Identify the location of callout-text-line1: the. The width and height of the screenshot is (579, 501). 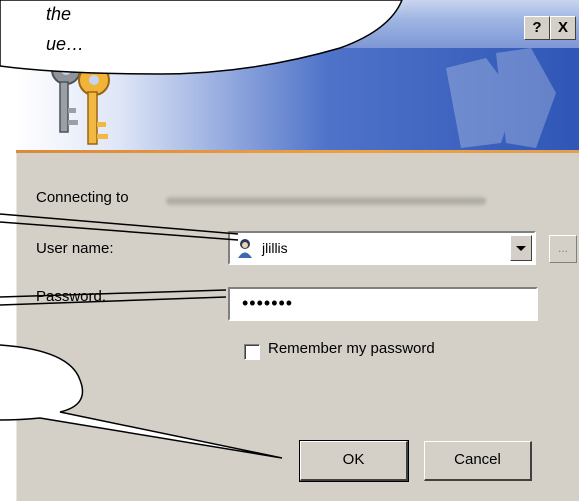
(59, 14).